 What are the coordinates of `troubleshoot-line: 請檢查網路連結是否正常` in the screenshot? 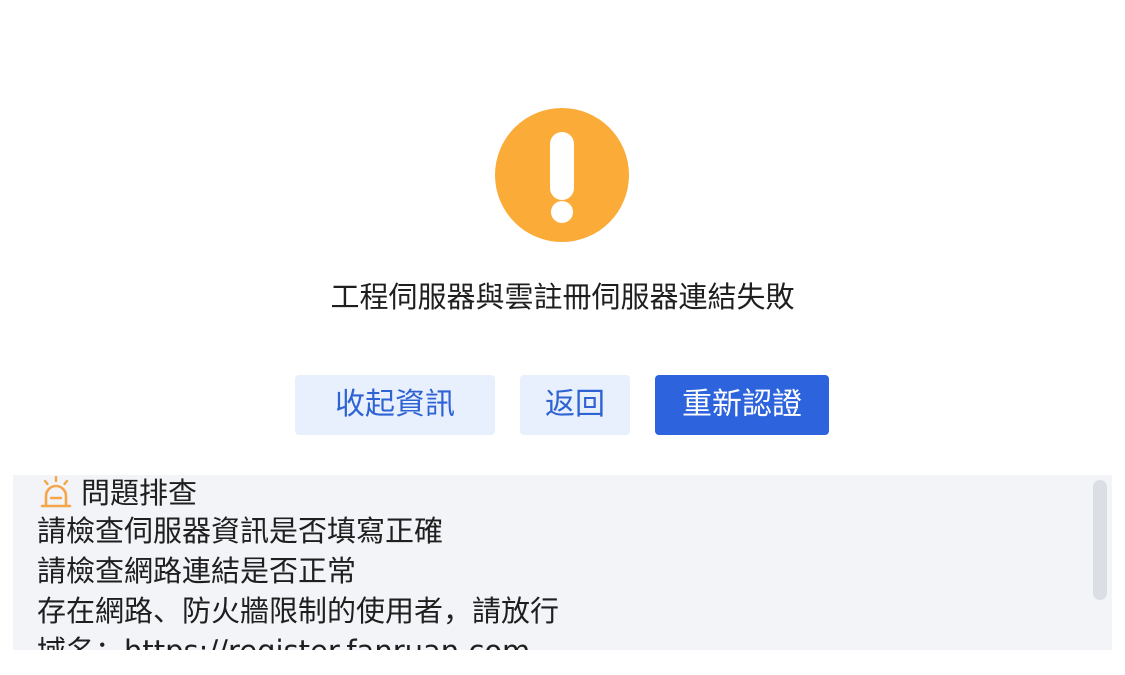 It's located at (197, 571).